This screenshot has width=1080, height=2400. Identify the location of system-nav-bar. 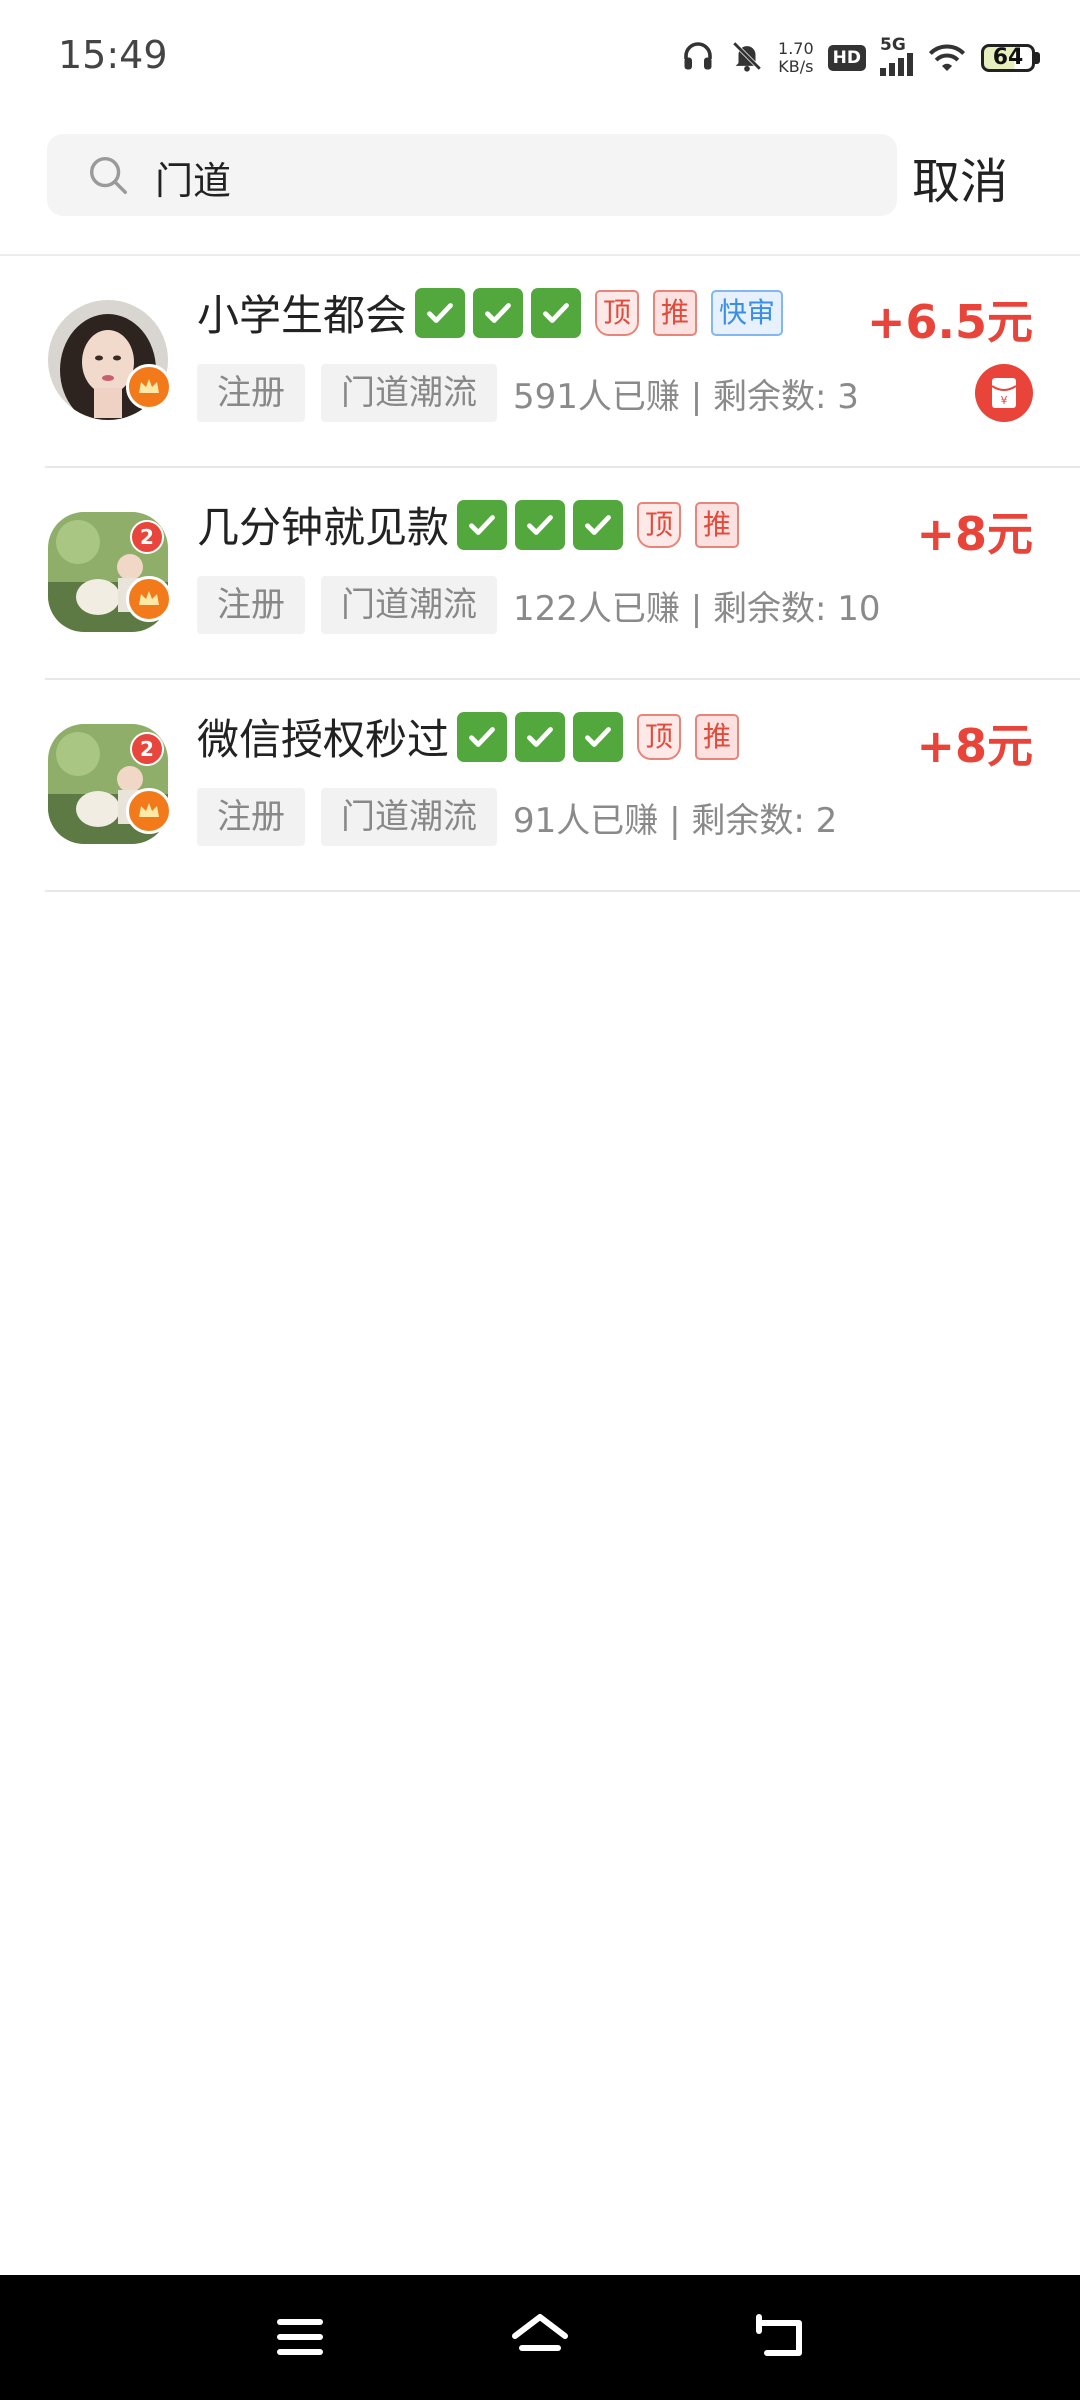
(540, 2337).